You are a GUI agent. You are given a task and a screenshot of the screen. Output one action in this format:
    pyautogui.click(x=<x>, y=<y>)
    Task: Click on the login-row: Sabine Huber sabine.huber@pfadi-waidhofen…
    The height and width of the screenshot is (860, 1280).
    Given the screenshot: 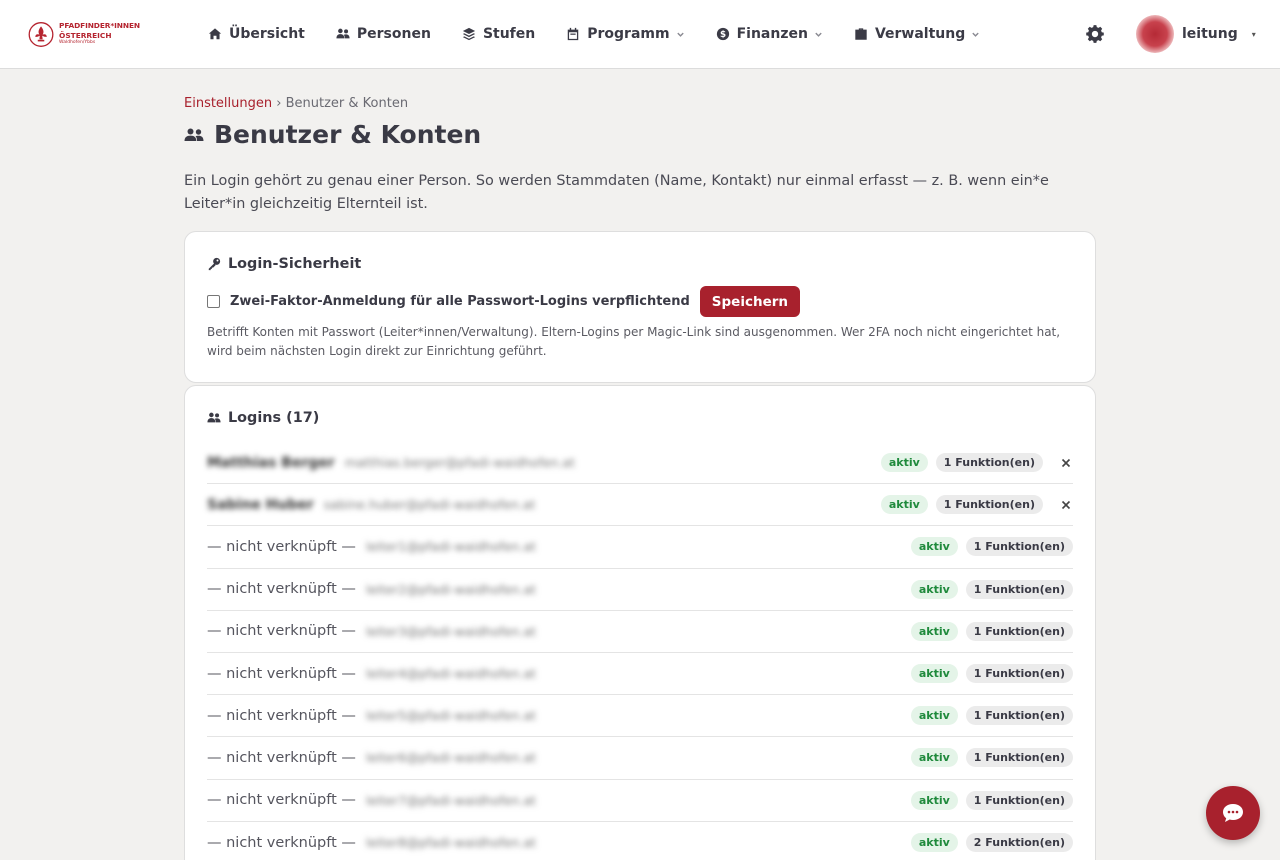 What is the action you would take?
    pyautogui.click(x=640, y=505)
    